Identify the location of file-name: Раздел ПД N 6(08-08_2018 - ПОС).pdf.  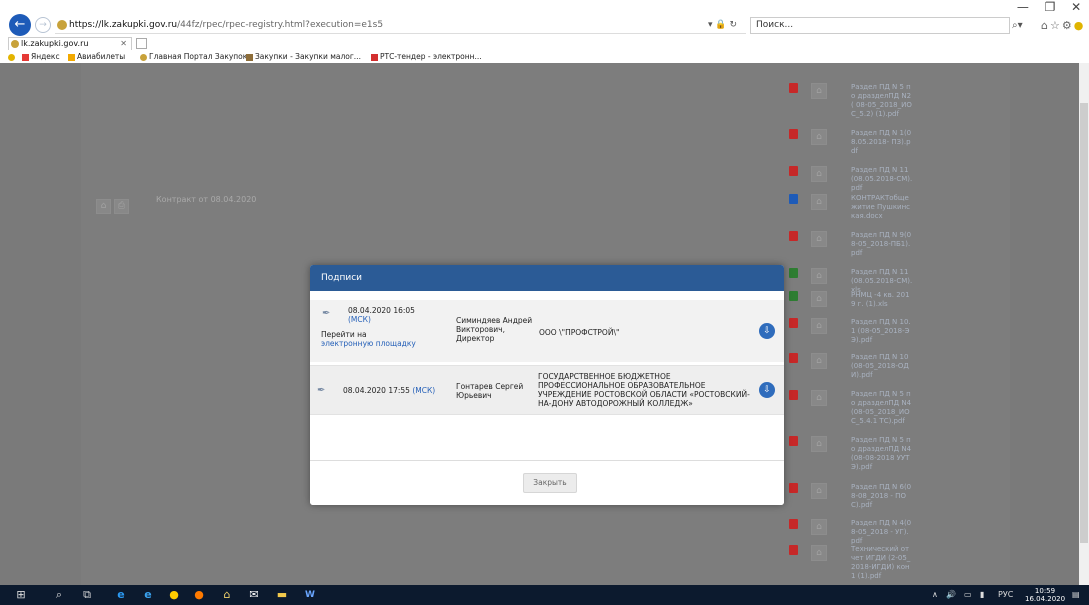
(882, 496).